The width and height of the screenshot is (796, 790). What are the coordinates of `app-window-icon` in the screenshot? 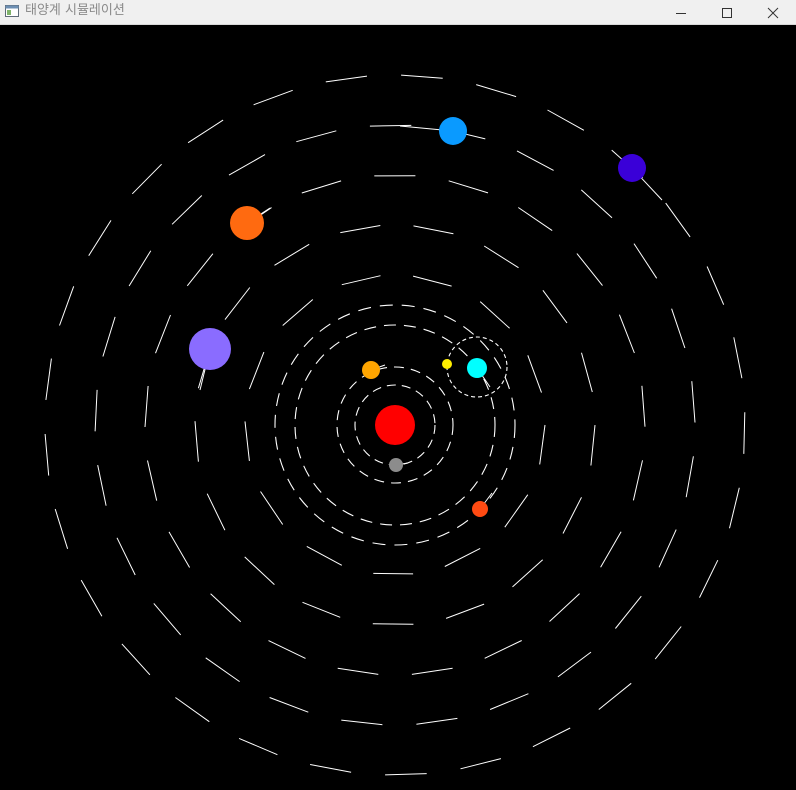 It's located at (12, 11).